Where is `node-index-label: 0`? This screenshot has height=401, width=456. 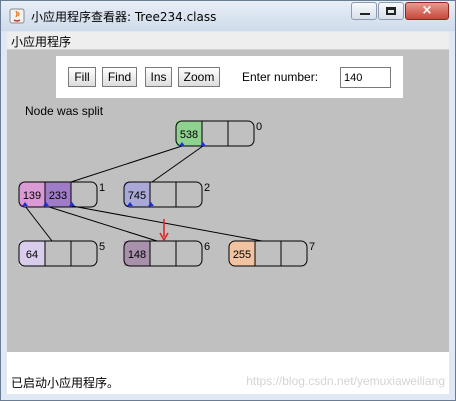
node-index-label: 0 is located at coordinates (259, 127).